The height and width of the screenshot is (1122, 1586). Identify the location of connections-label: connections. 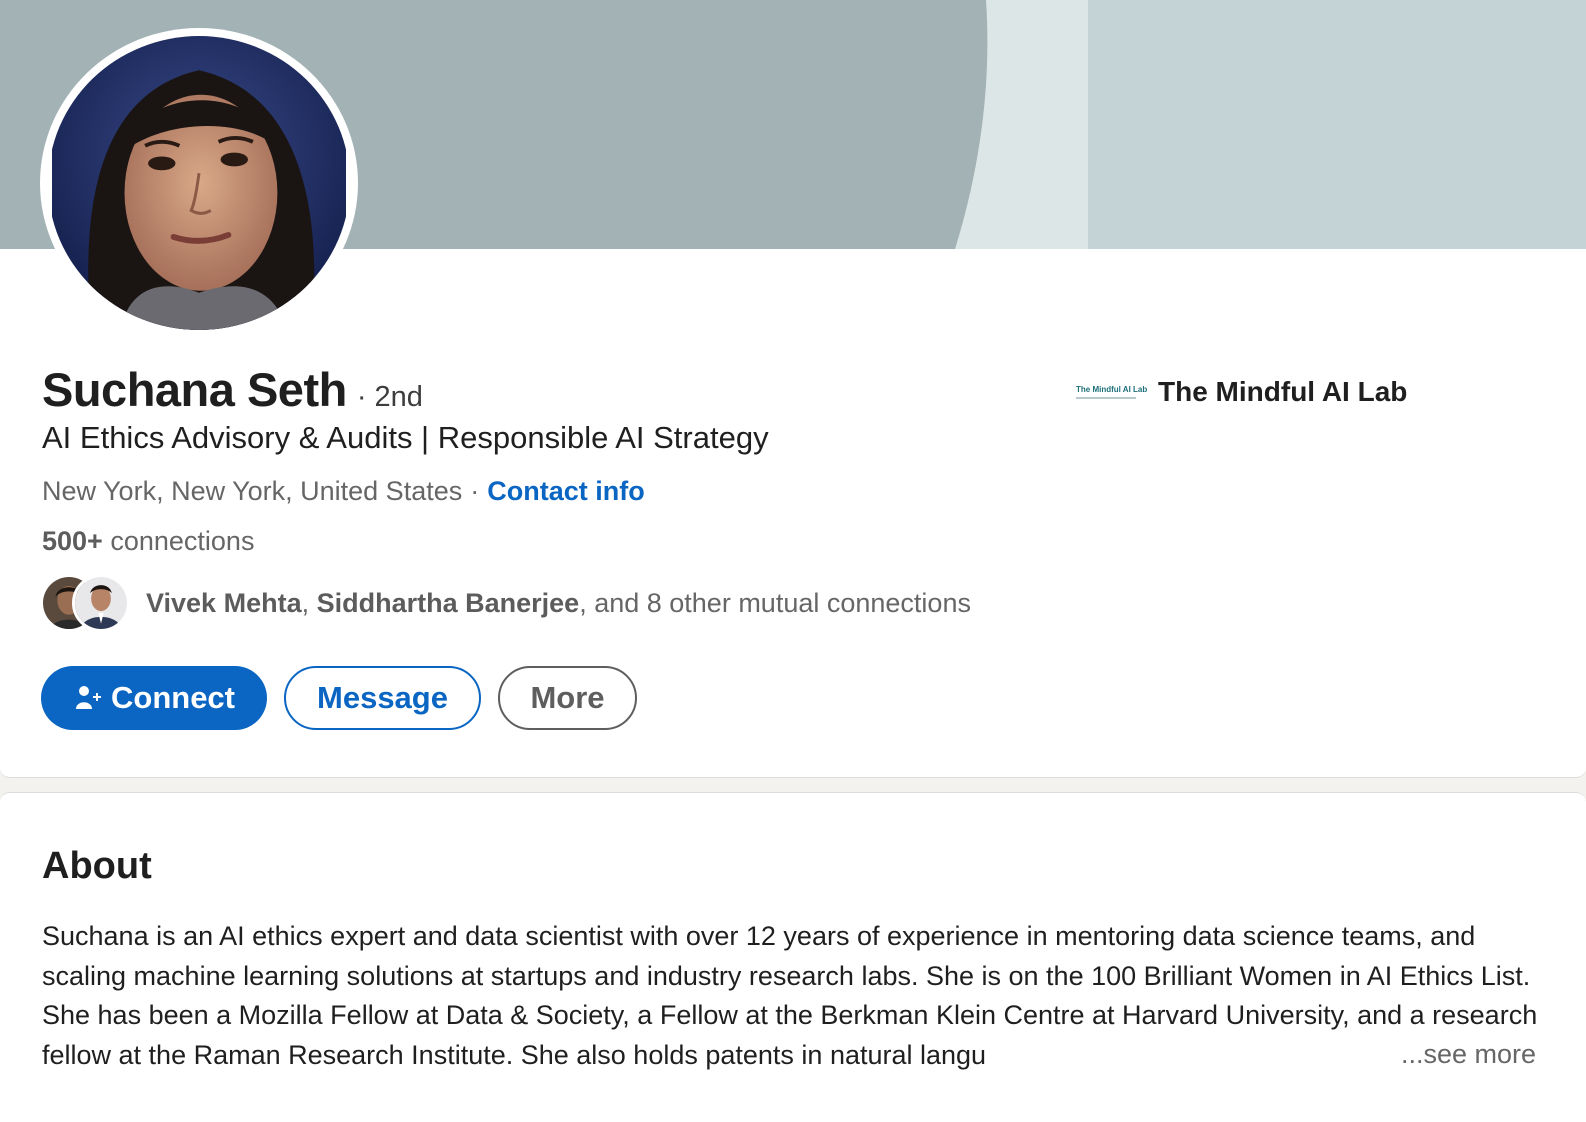
(182, 541).